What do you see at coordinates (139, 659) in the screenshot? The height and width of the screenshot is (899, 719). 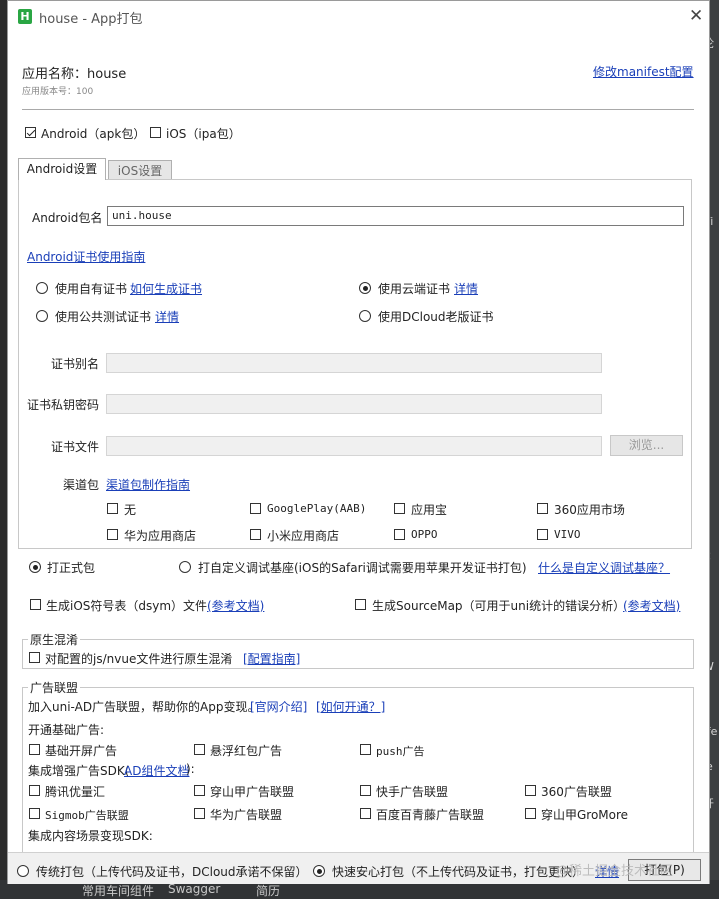 I see `obfuscation-label: 对配置的js/nvue文件进行原生混淆` at bounding box center [139, 659].